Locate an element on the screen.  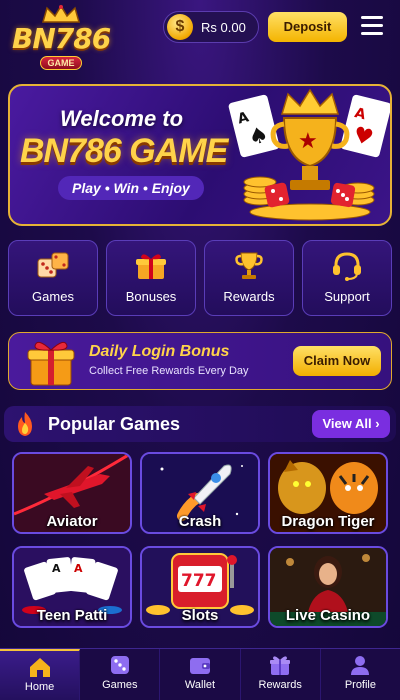
view-all-button: View All › is located at coordinates (351, 424).